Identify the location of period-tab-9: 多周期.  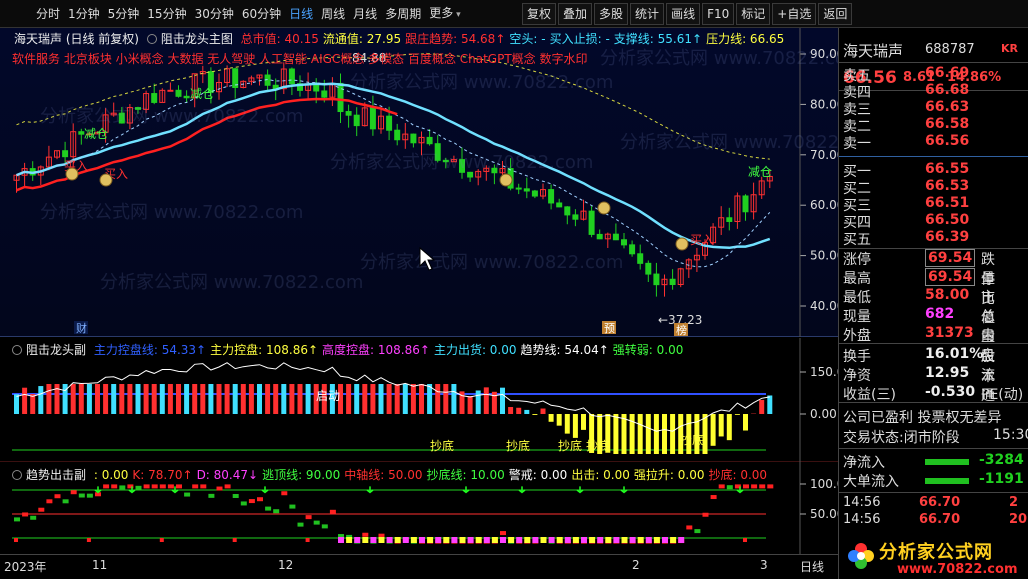
(403, 14).